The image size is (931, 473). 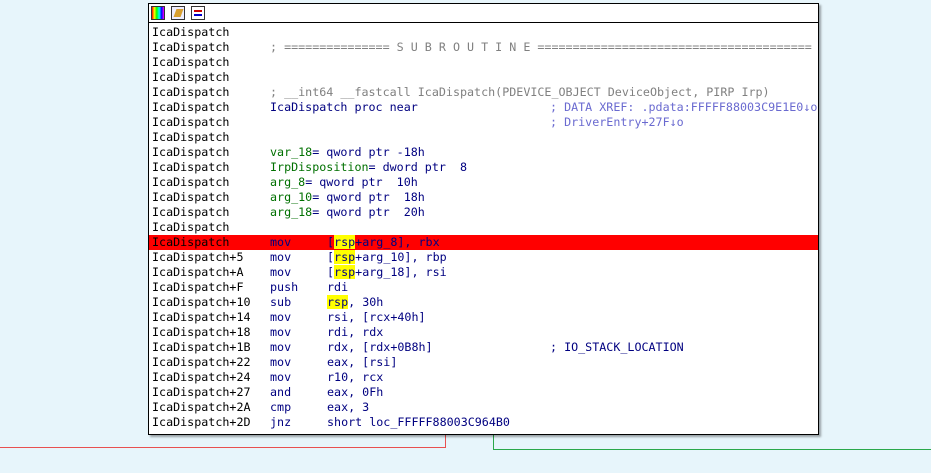 I want to click on address-label: IcaDispatch+F, so click(x=197, y=287).